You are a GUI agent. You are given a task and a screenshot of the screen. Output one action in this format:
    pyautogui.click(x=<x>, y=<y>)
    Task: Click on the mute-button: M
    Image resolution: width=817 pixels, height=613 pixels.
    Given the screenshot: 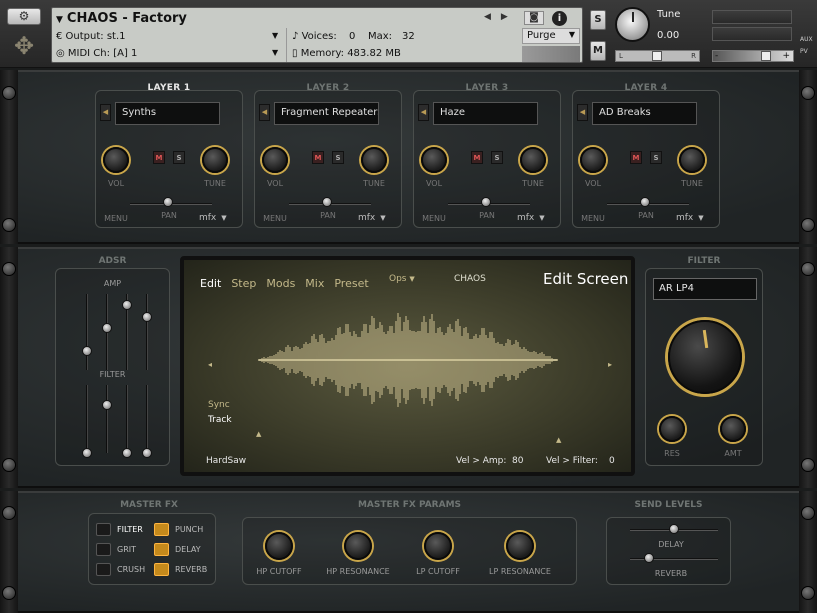 What is the action you would take?
    pyautogui.click(x=598, y=51)
    